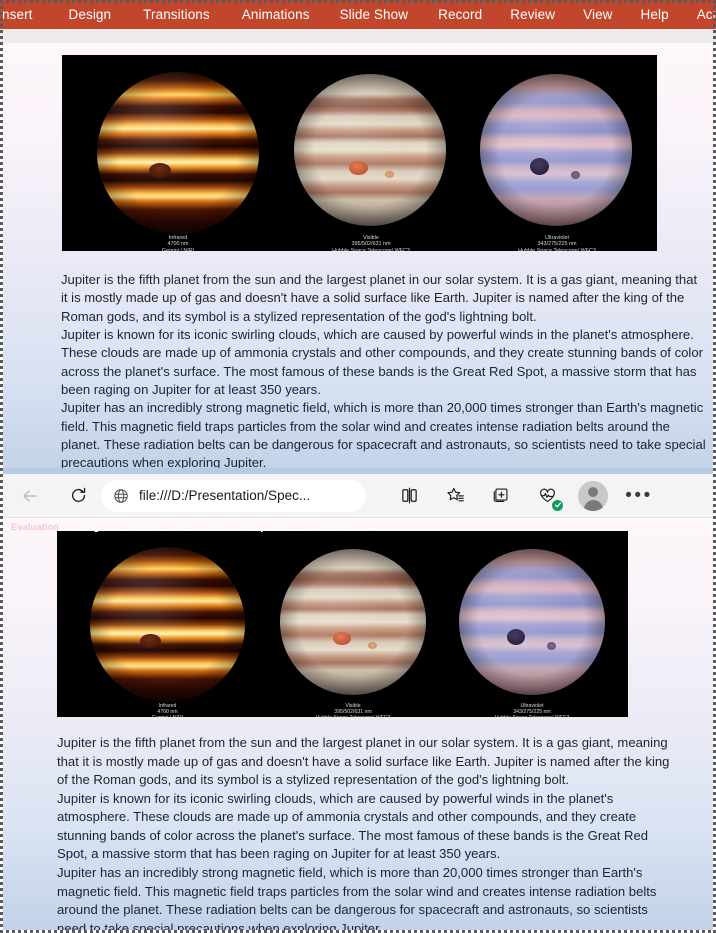 This screenshot has width=716, height=933. What do you see at coordinates (167, 710) in the screenshot?
I see `page-panel-label-infrared: Infrared 4700 nm Gemini / NIRI` at bounding box center [167, 710].